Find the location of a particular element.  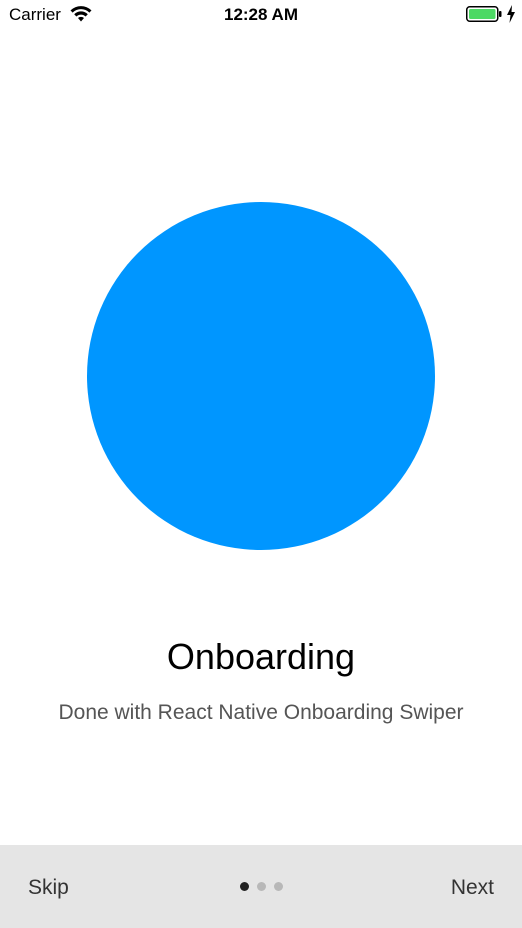

charging-bolt-icon is located at coordinates (511, 14).